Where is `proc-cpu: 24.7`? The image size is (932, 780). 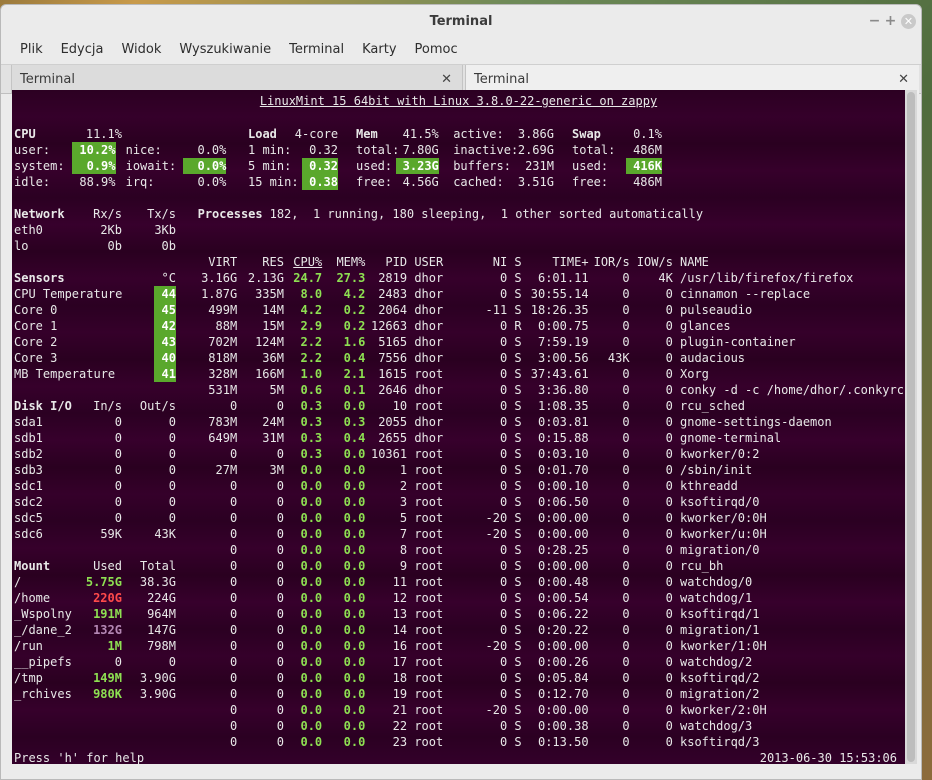
proc-cpu: 24.7 is located at coordinates (308, 278).